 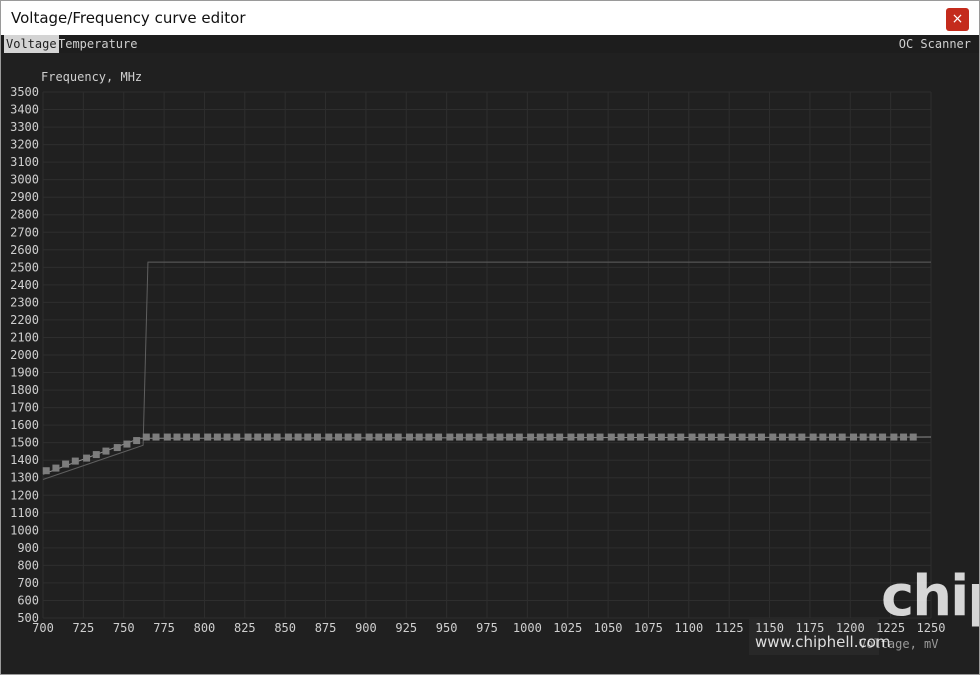 I want to click on tab-voltage: Voltage, so click(x=31, y=44).